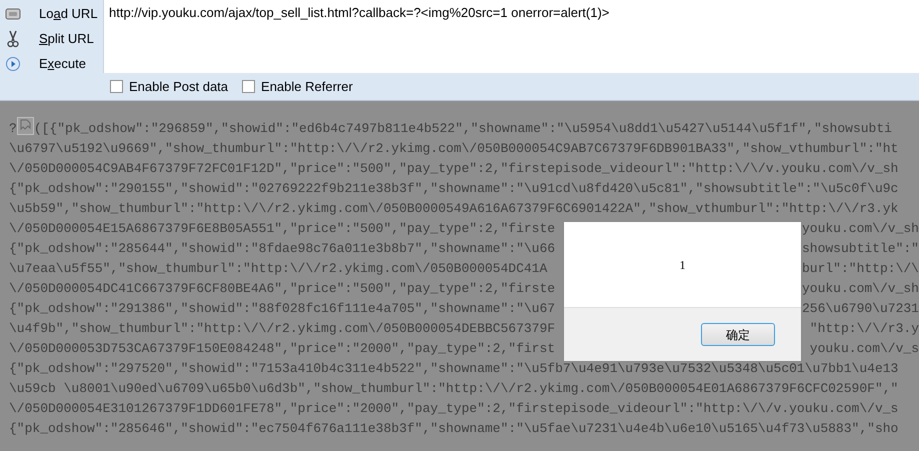  I want to click on drive-icon, so click(13, 13).